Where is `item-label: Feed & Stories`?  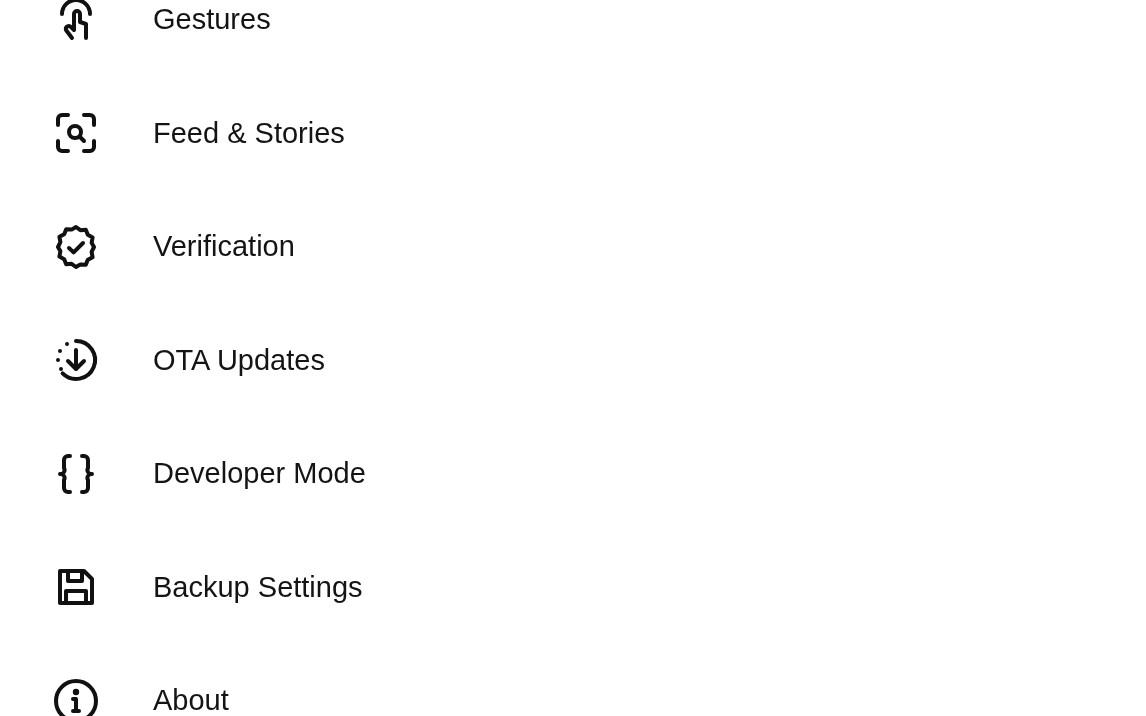
item-label: Feed & Stories is located at coordinates (249, 133).